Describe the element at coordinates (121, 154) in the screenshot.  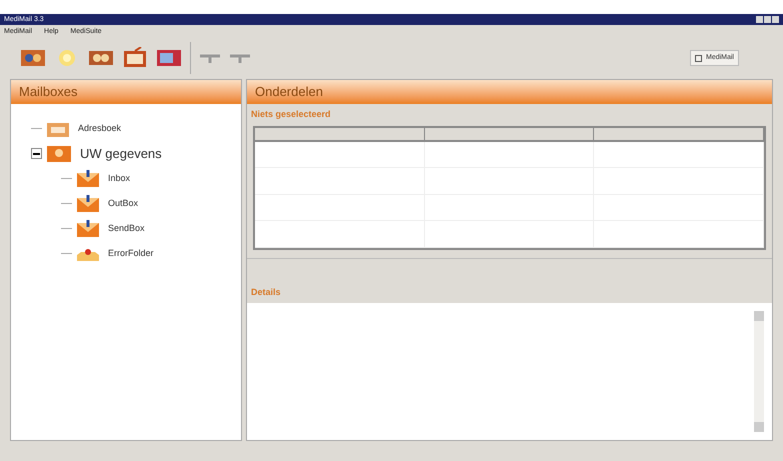
I see `tree-item: UW gegevens` at that location.